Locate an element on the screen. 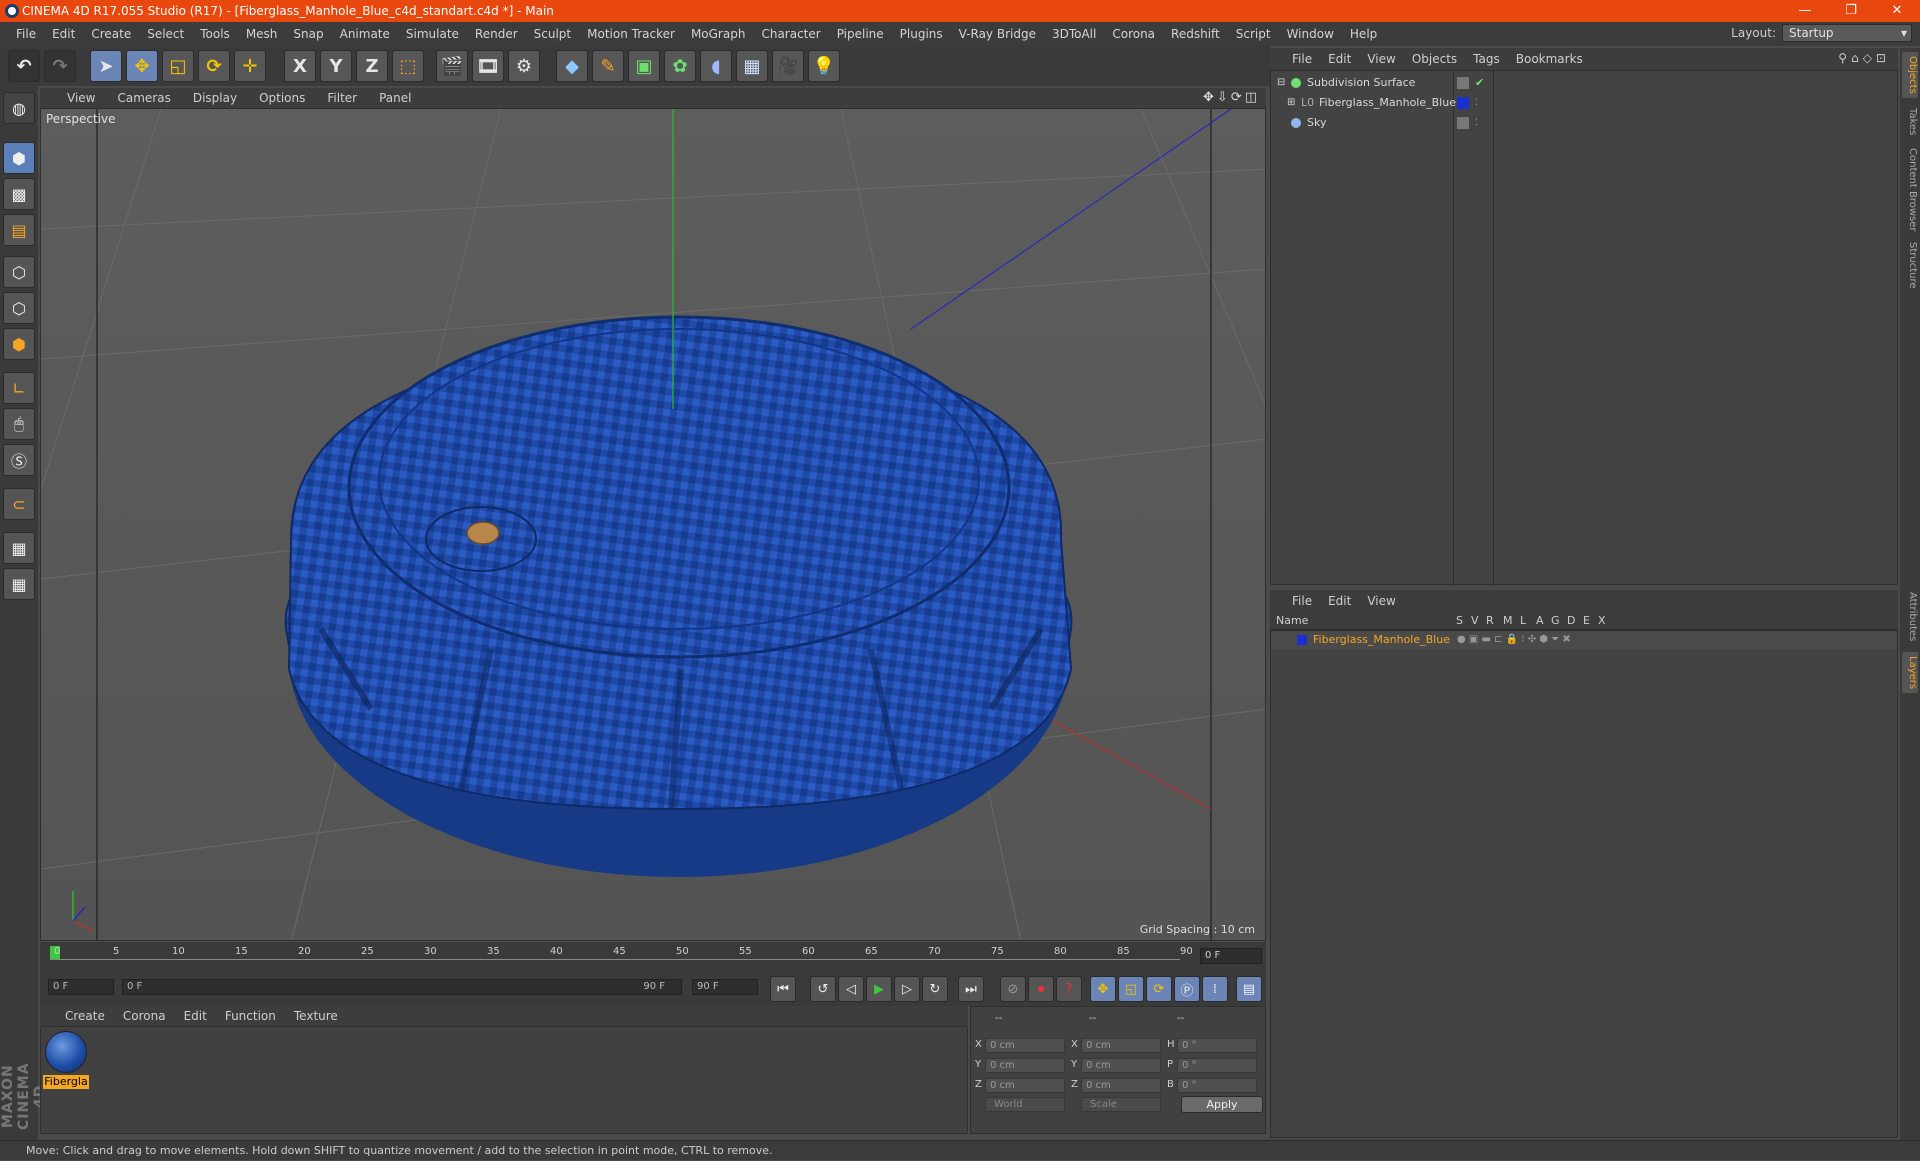  next-frame-icon: ▷ is located at coordinates (907, 989).